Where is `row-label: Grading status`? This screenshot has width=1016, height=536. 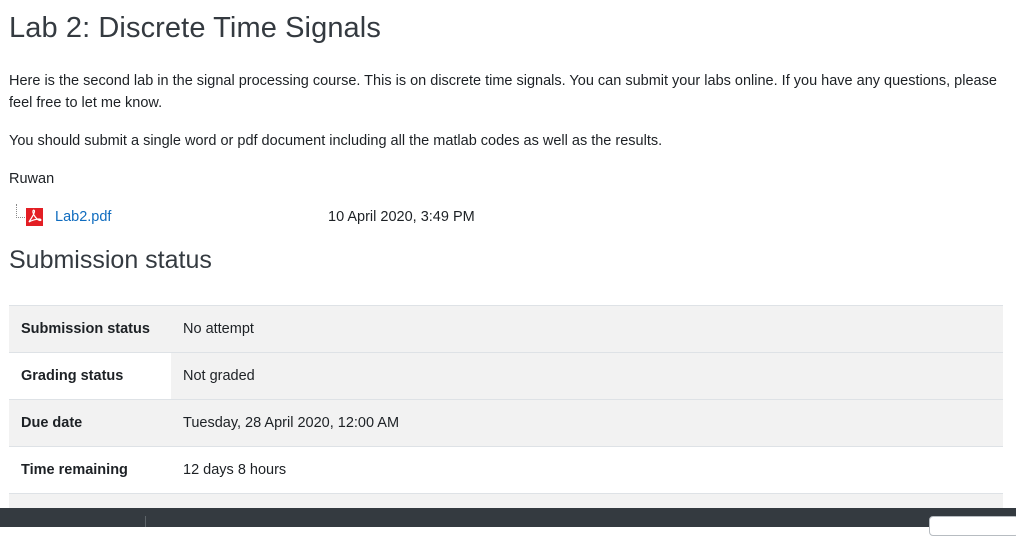 row-label: Grading status is located at coordinates (72, 376).